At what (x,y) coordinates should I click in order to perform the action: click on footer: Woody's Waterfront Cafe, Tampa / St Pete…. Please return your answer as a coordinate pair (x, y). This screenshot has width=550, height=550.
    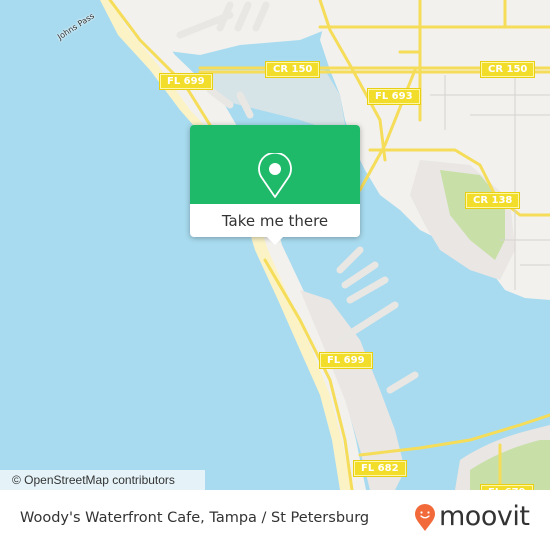
    Looking at the image, I should click on (275, 520).